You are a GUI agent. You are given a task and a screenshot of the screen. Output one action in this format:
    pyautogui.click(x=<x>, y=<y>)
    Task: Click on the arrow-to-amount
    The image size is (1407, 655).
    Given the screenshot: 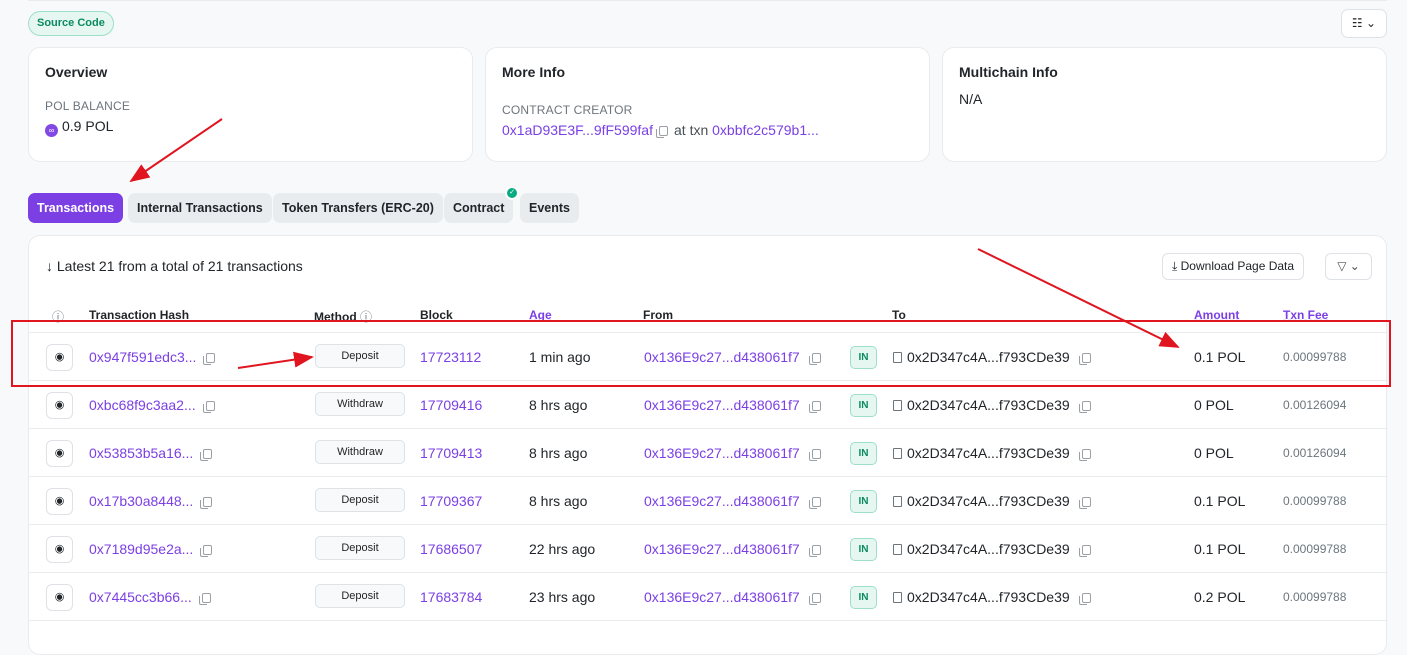 What is the action you would take?
    pyautogui.click(x=1078, y=298)
    